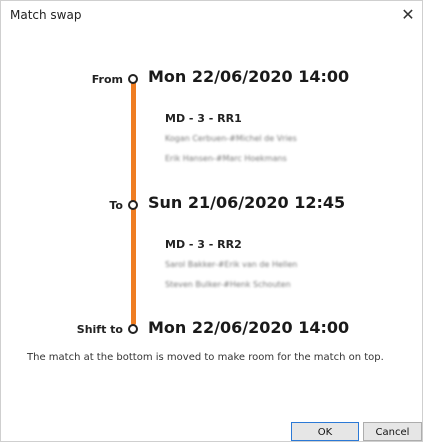 The image size is (423, 442). Describe the element at coordinates (231, 264) in the screenshot. I see `to-match-participants-line-1: Sarol Bakker-#Erik van de Hellen` at that location.